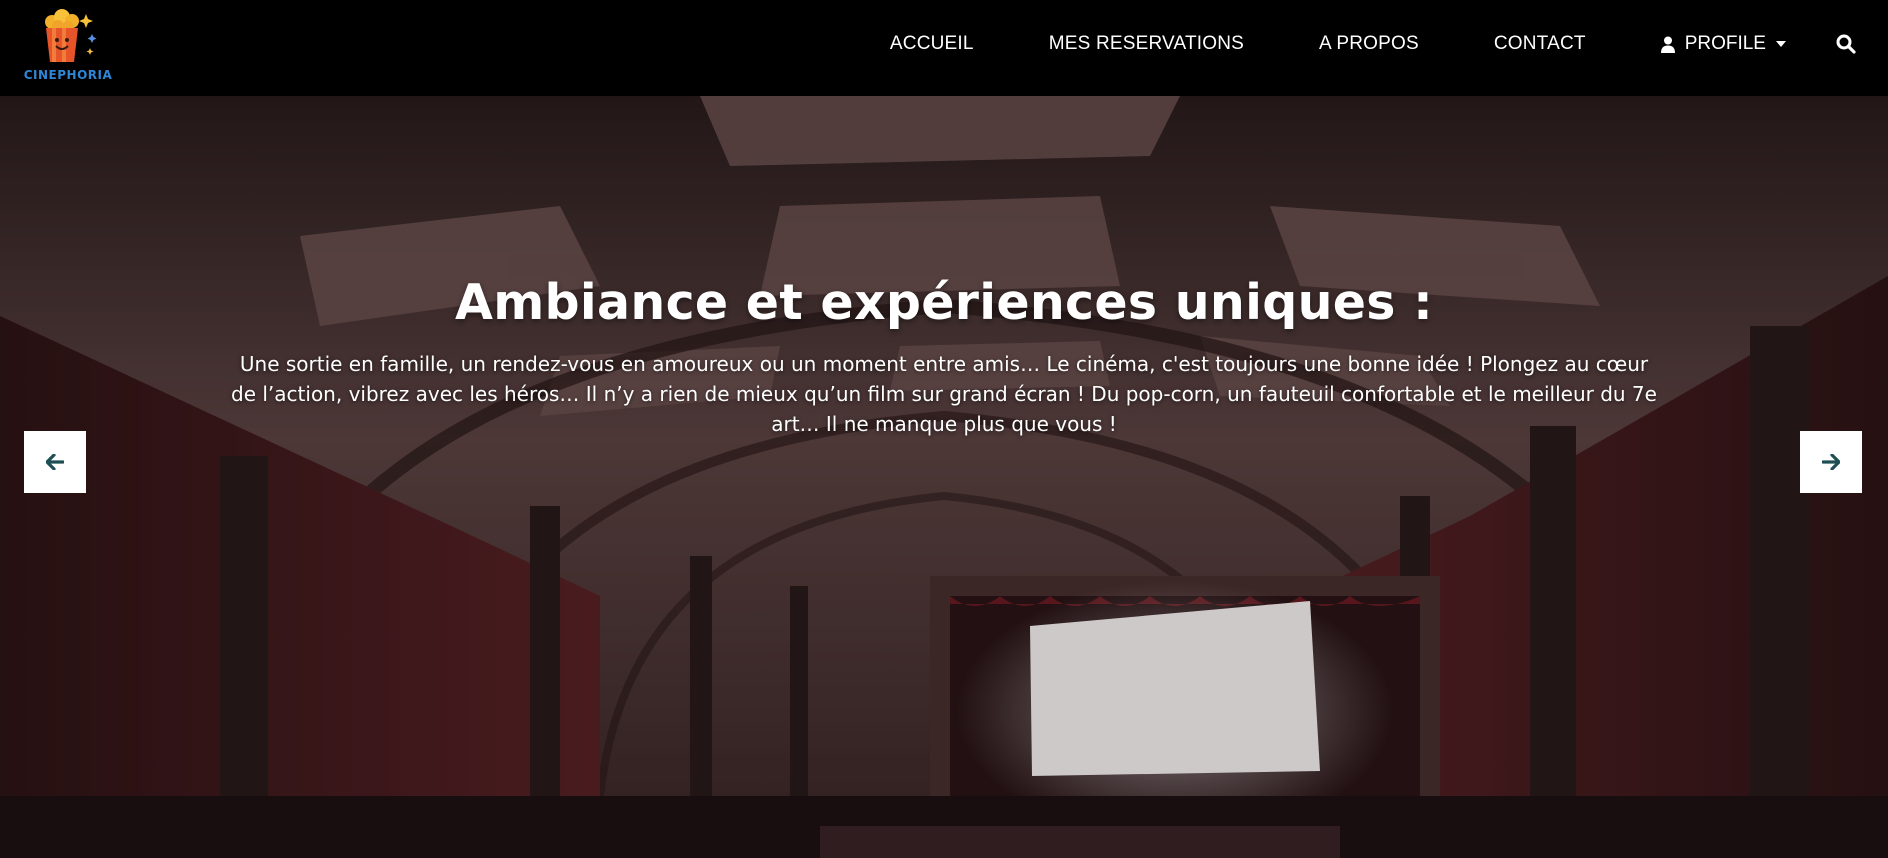 This screenshot has height=858, width=1888. What do you see at coordinates (1667, 44) in the screenshot?
I see `user-icon` at bounding box center [1667, 44].